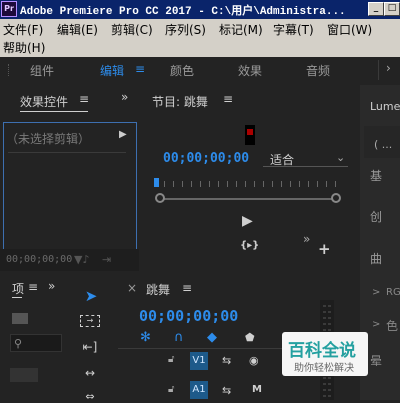 Image resolution: width=400 pixels, height=403 pixels. I want to click on track-select-tool-icon: →, so click(90, 321).